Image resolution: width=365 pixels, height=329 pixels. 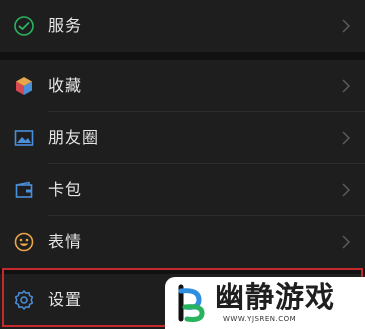 What do you see at coordinates (24, 86) in the screenshot?
I see `cube-icon` at bounding box center [24, 86].